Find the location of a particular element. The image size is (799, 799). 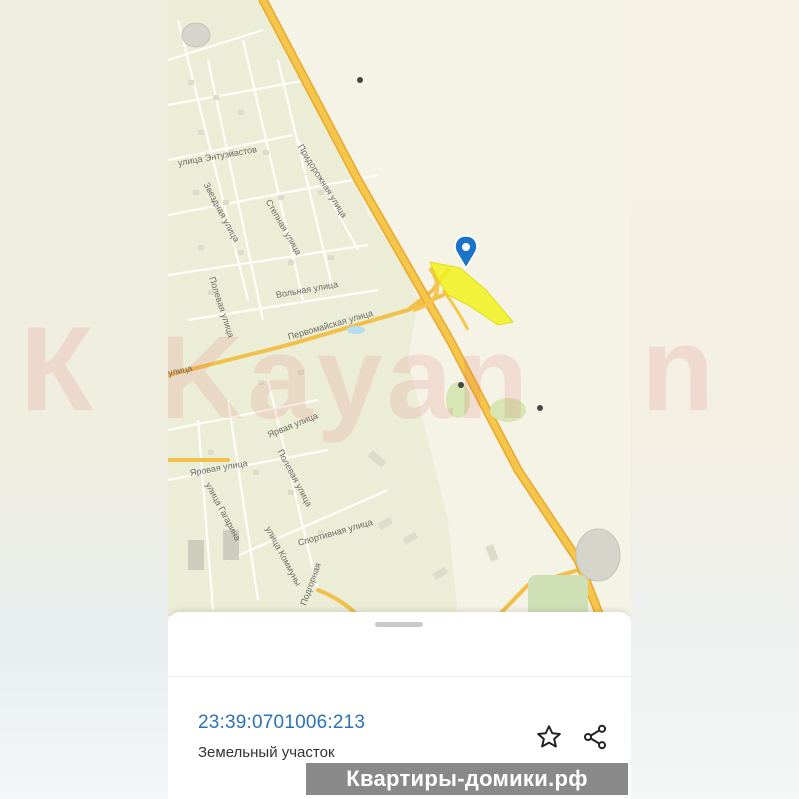

watermark: Kayan is located at coordinates (350, 378).